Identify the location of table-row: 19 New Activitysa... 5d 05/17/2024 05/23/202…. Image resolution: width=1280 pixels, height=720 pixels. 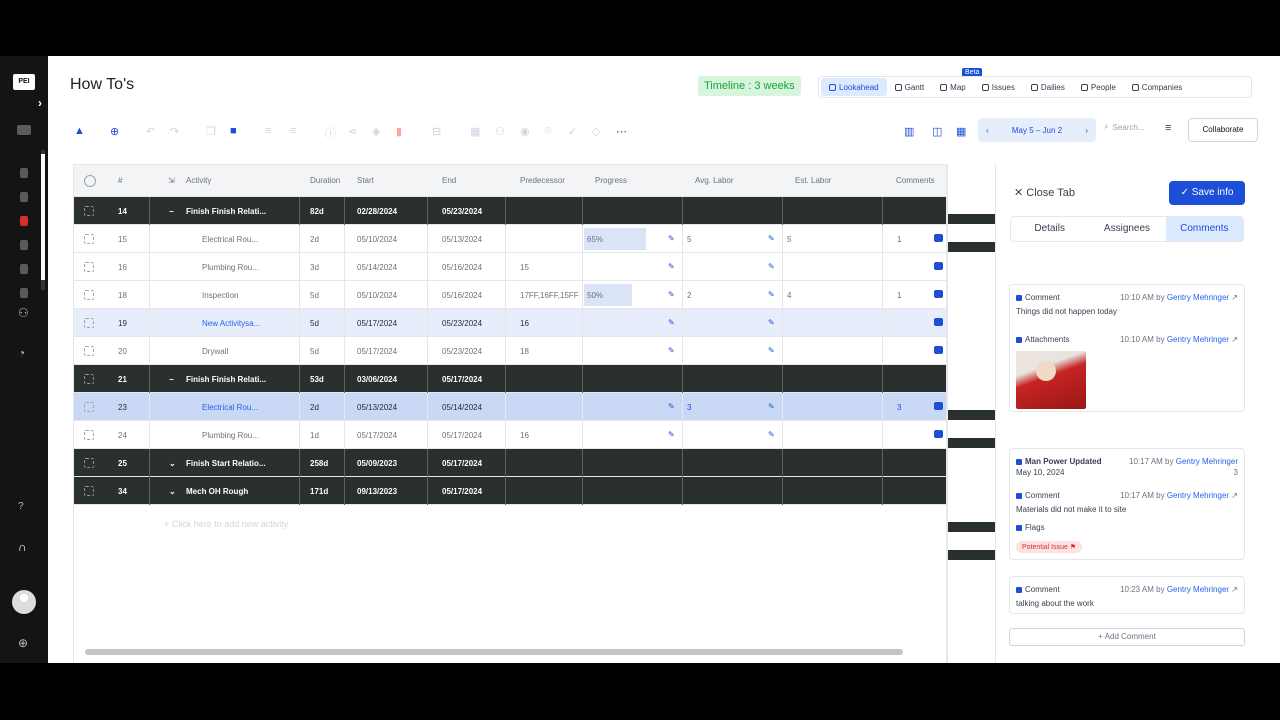
(510, 323).